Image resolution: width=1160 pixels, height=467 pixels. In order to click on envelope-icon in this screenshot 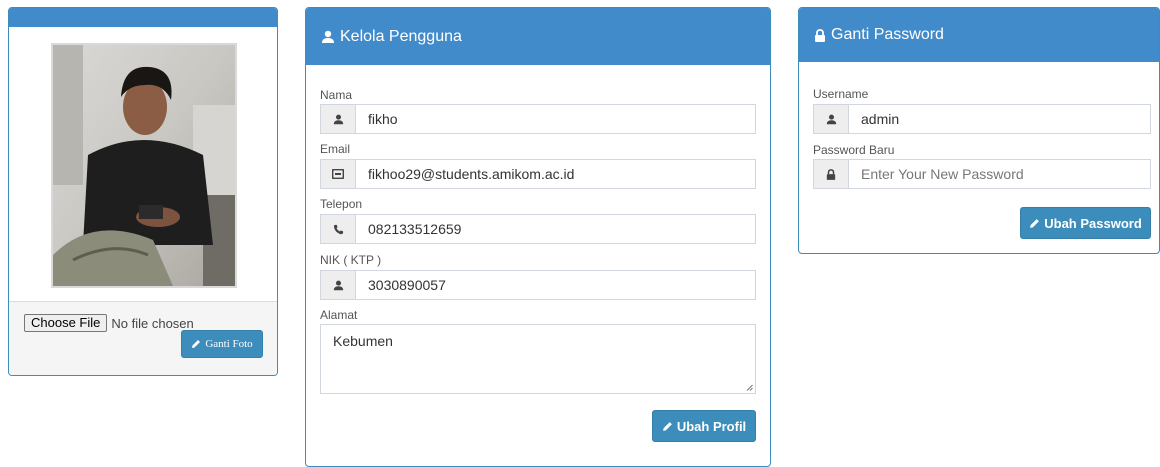, I will do `click(338, 174)`.